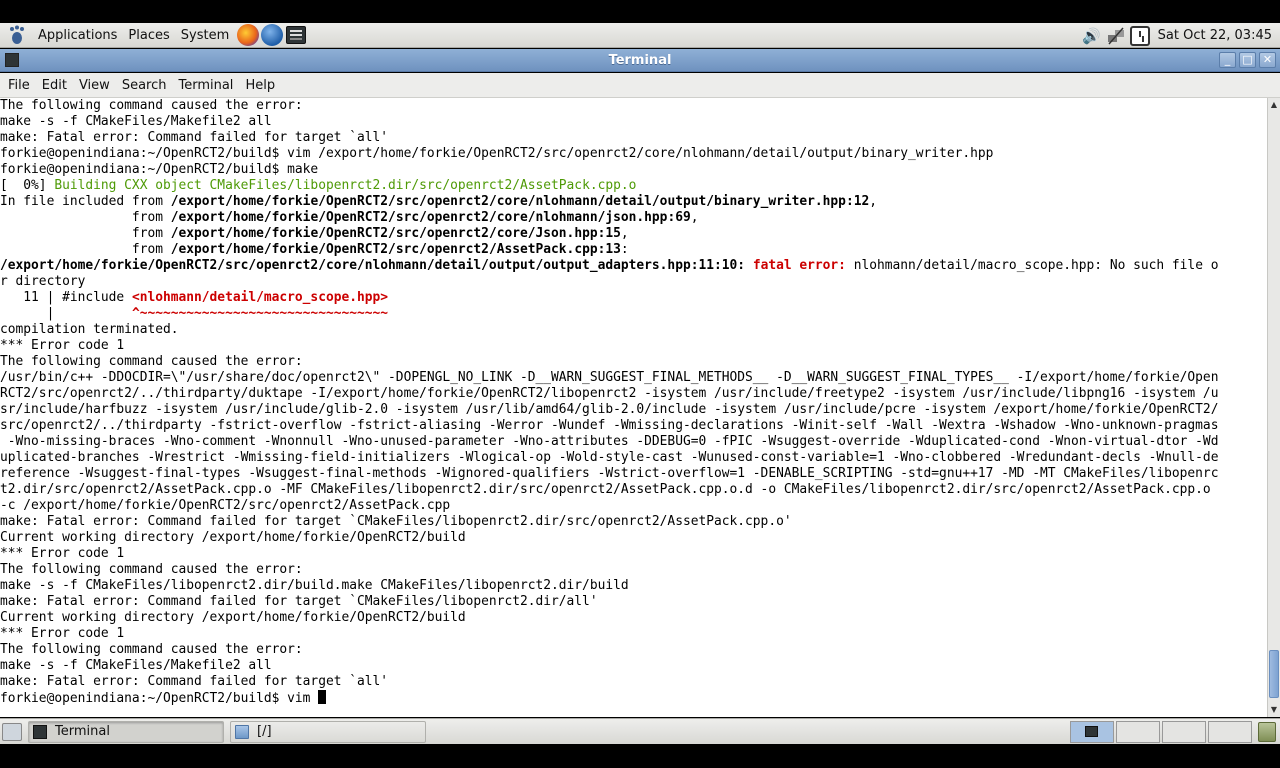  Describe the element at coordinates (1116, 36) in the screenshot. I see `network-icon` at that location.